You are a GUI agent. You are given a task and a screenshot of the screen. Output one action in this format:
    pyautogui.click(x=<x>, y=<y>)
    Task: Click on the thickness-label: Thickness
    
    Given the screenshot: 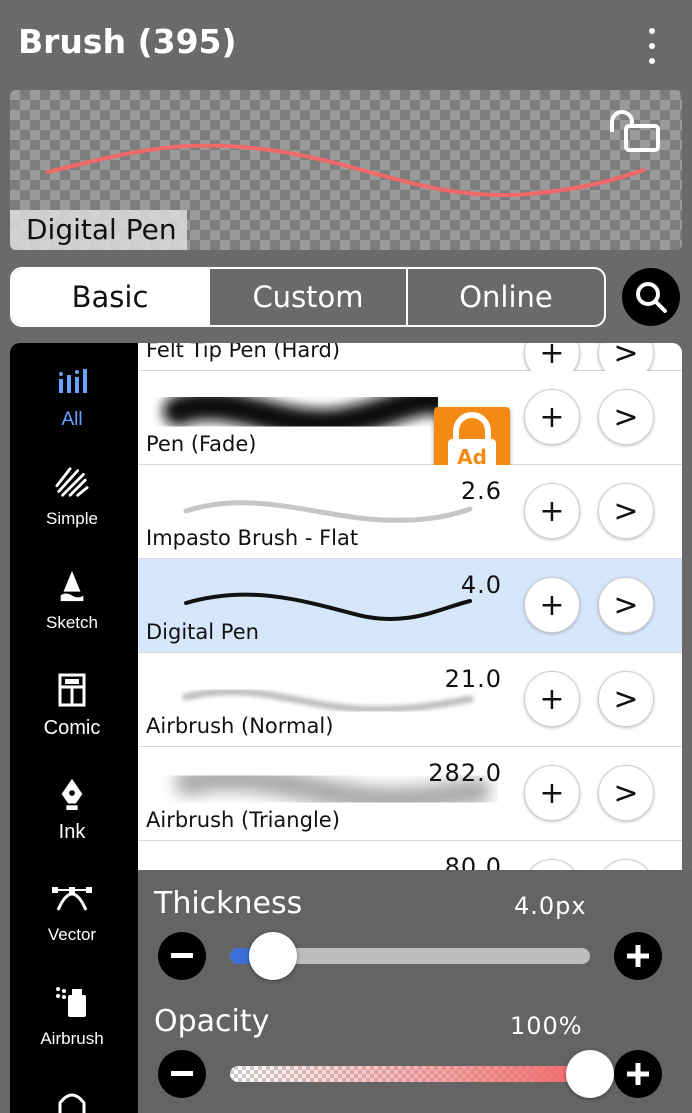 What is the action you would take?
    pyautogui.click(x=228, y=903)
    